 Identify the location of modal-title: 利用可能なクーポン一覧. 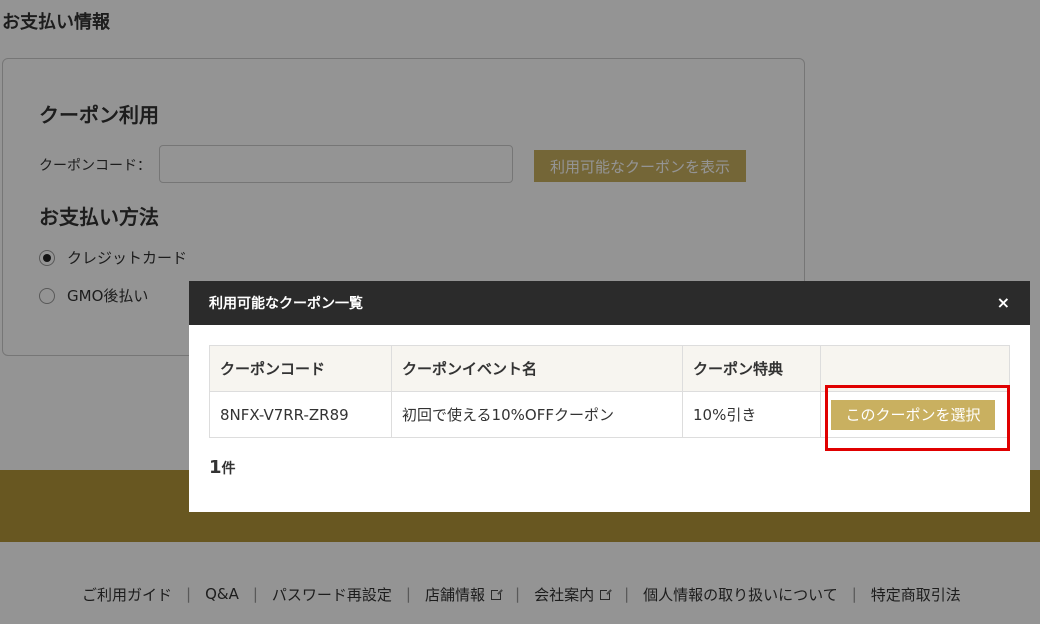
(286, 304).